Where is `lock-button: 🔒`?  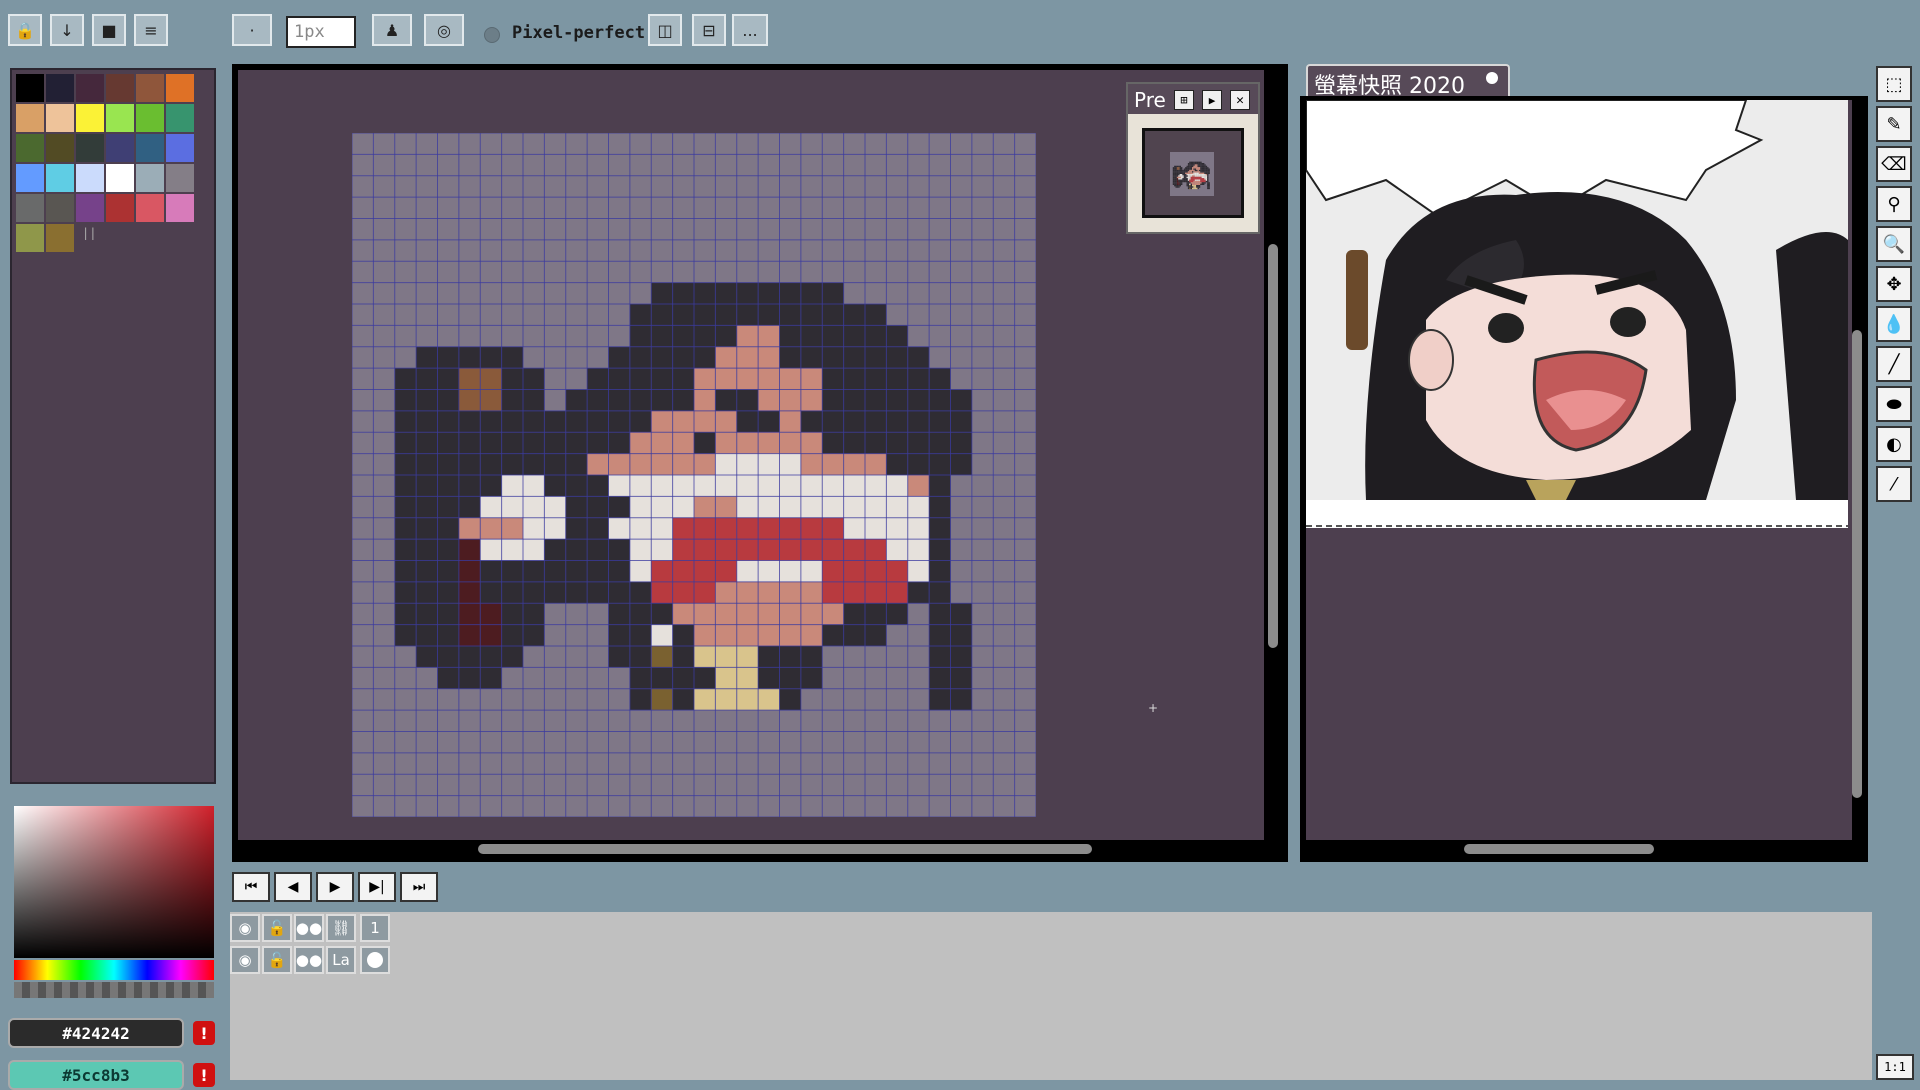 lock-button: 🔒 is located at coordinates (25, 30).